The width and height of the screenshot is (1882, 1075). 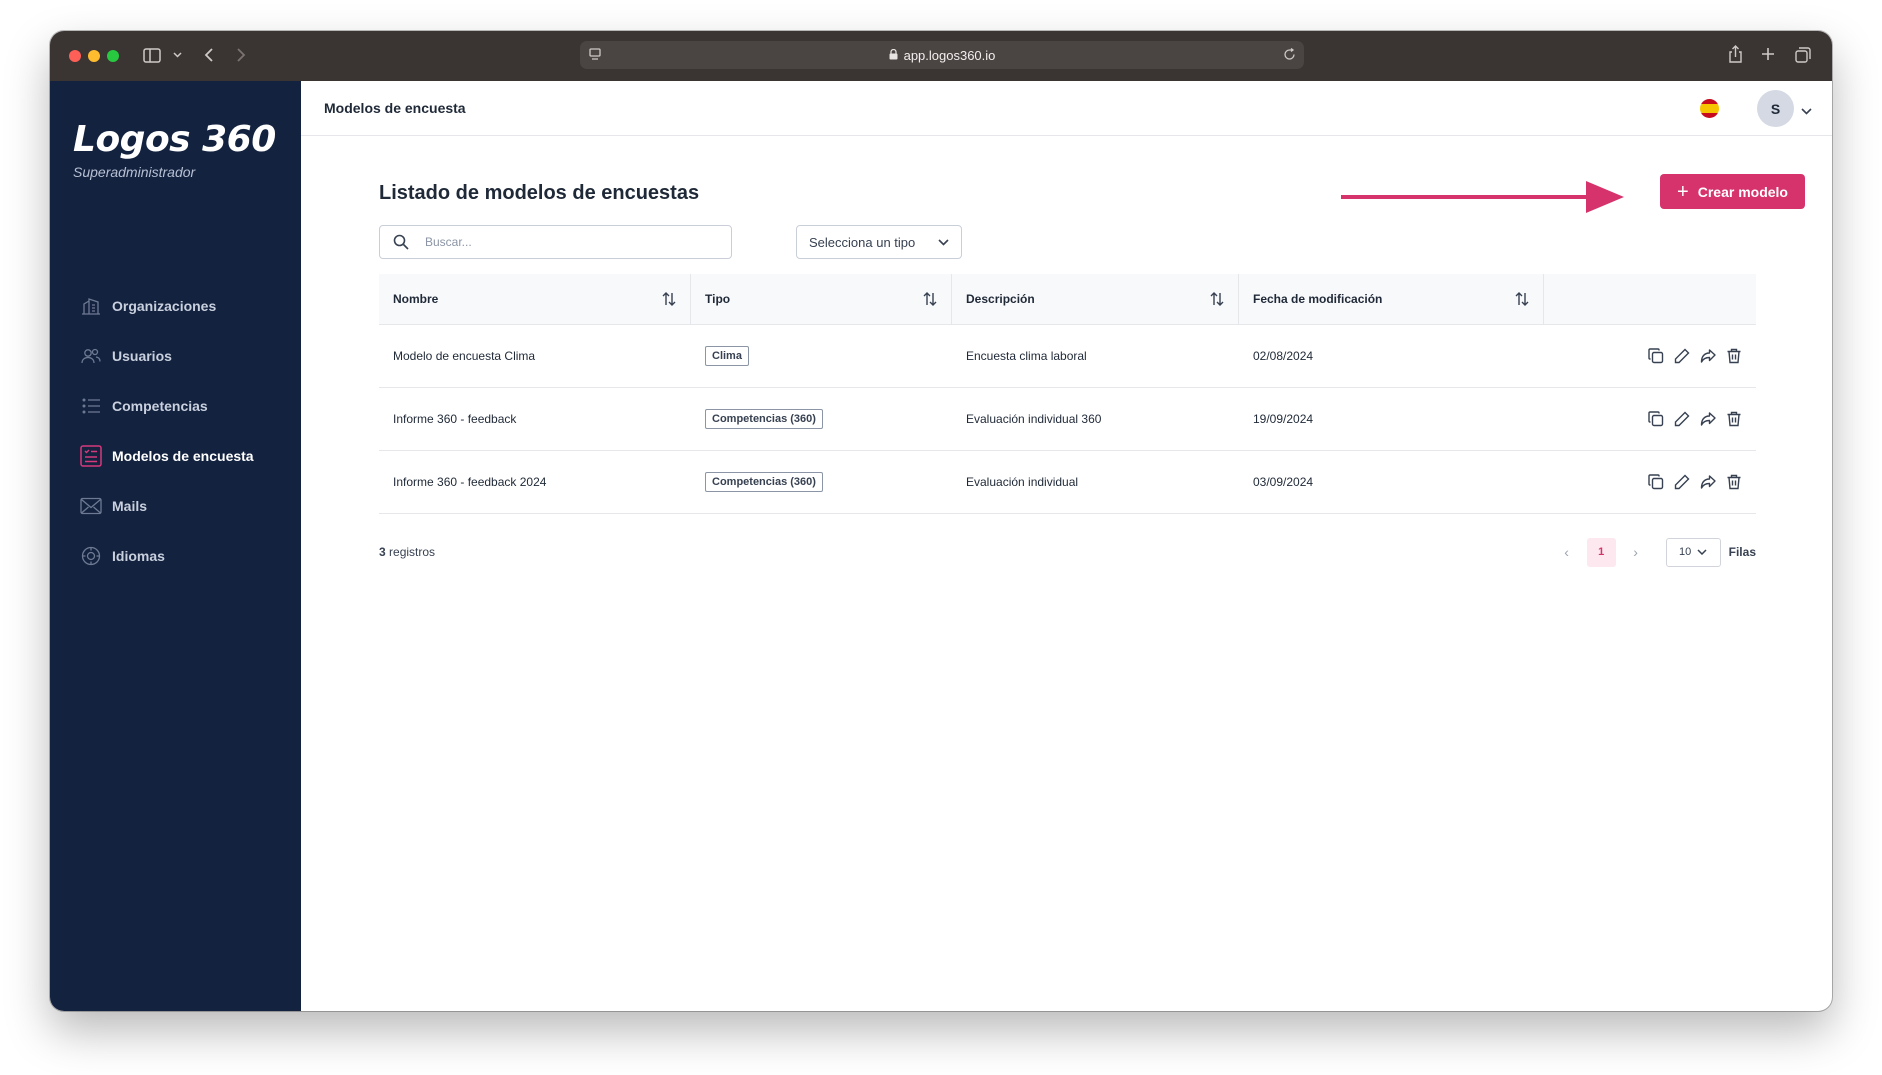 I want to click on sidebar-item-label: Modelos de encuesta, so click(x=183, y=456).